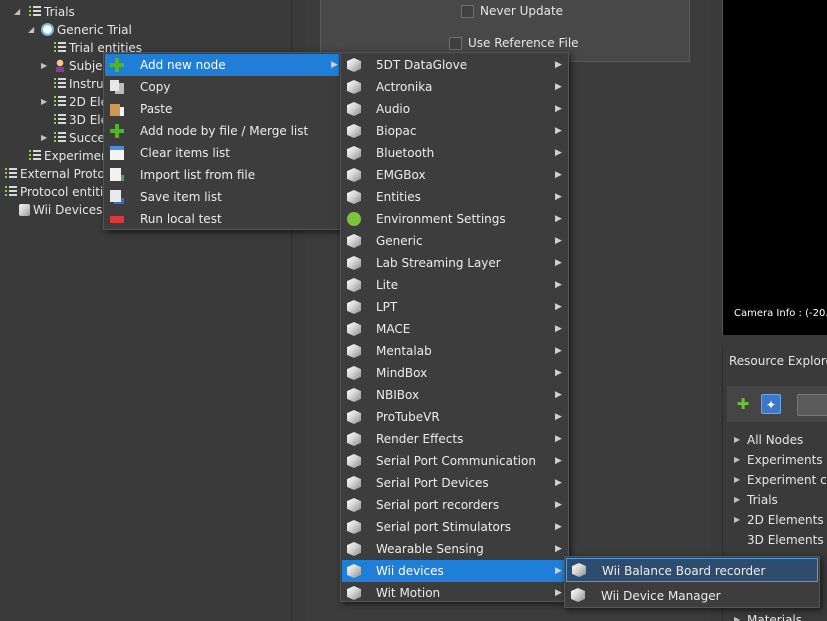  What do you see at coordinates (454, 241) in the screenshot?
I see `node-menu-item-generic: Generic ▶` at bounding box center [454, 241].